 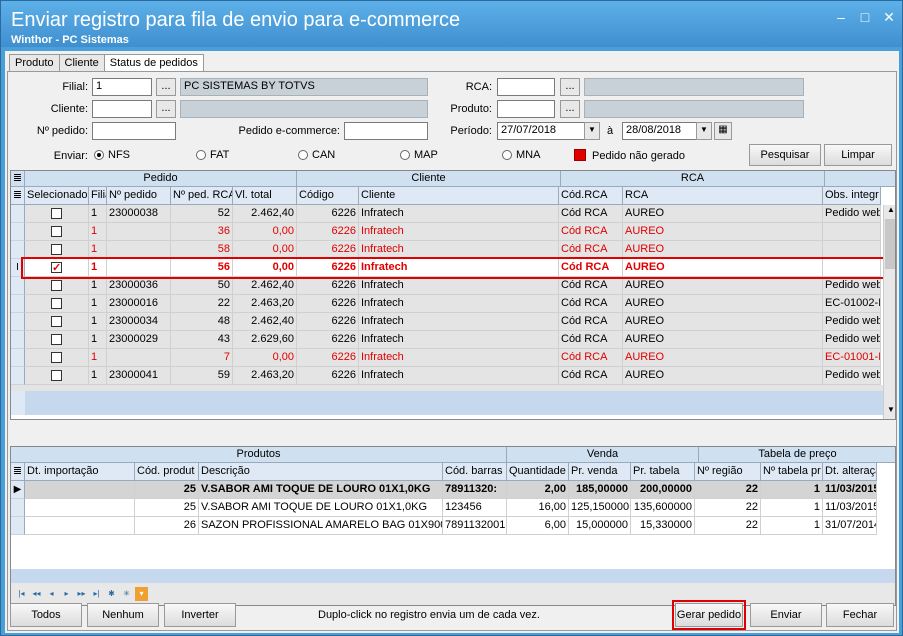 I want to click on filial-input: 1, so click(x=122, y=87).